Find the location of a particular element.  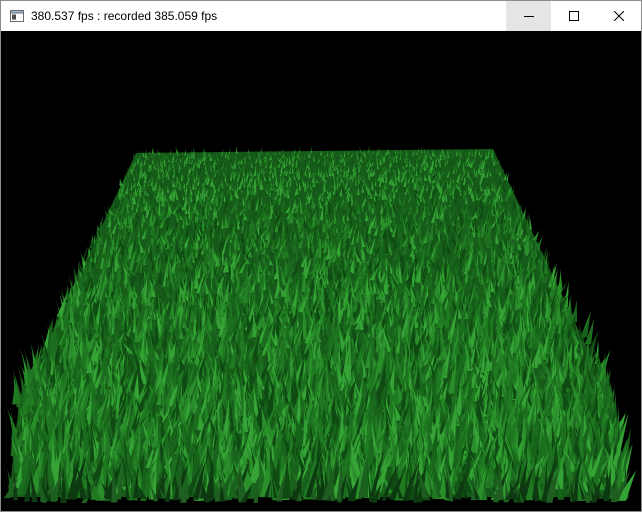

maximize-button is located at coordinates (573, 16).